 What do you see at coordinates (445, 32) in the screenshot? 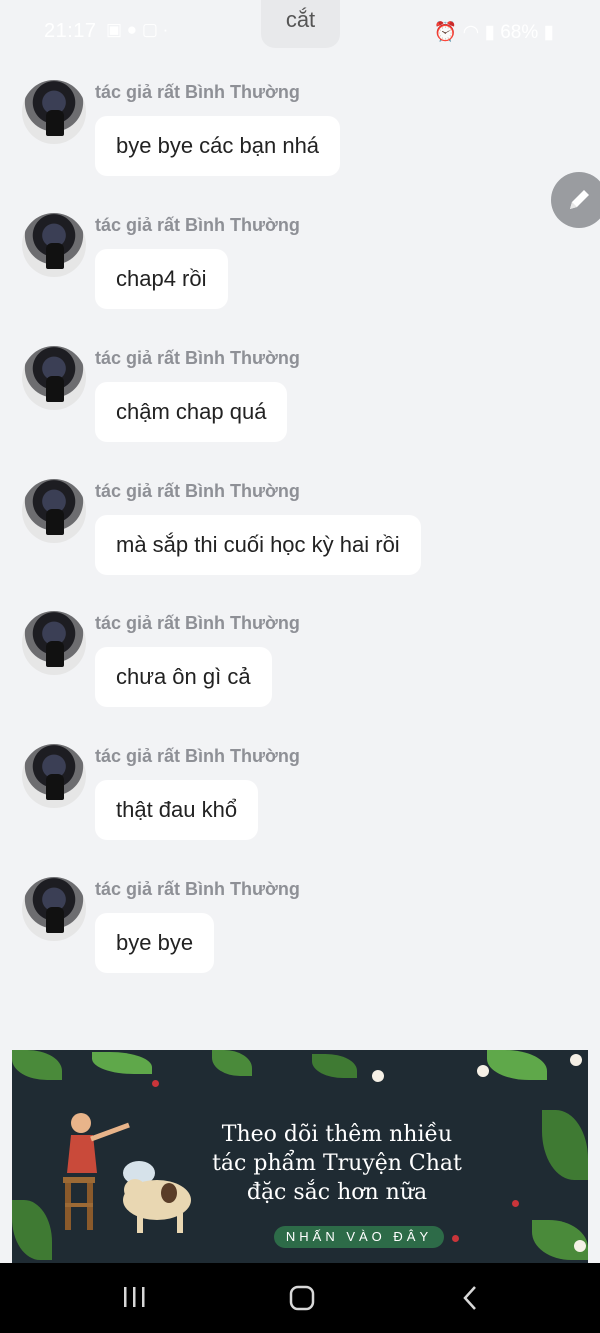
I see `alarm-icon: ⏰` at bounding box center [445, 32].